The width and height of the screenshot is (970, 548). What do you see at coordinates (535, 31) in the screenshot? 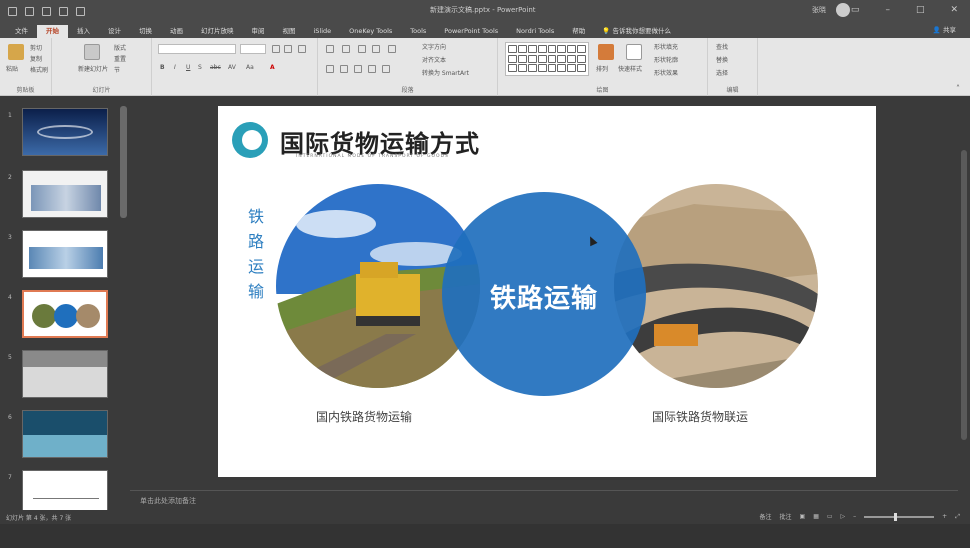
I see `tab-nordri: Nordri Tools` at bounding box center [535, 31].